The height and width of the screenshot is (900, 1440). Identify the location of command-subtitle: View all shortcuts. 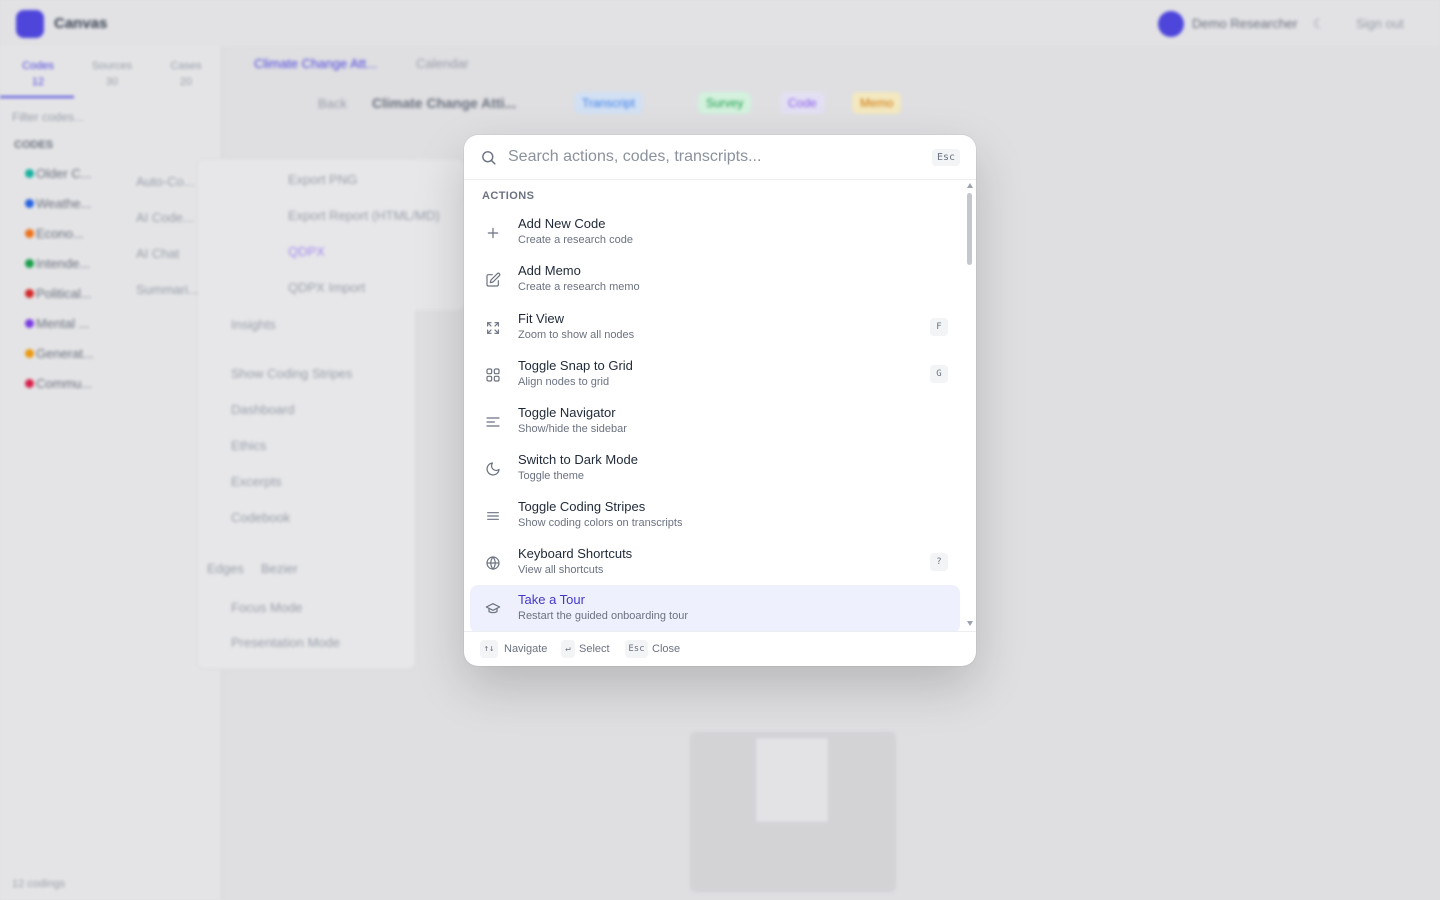
(561, 570).